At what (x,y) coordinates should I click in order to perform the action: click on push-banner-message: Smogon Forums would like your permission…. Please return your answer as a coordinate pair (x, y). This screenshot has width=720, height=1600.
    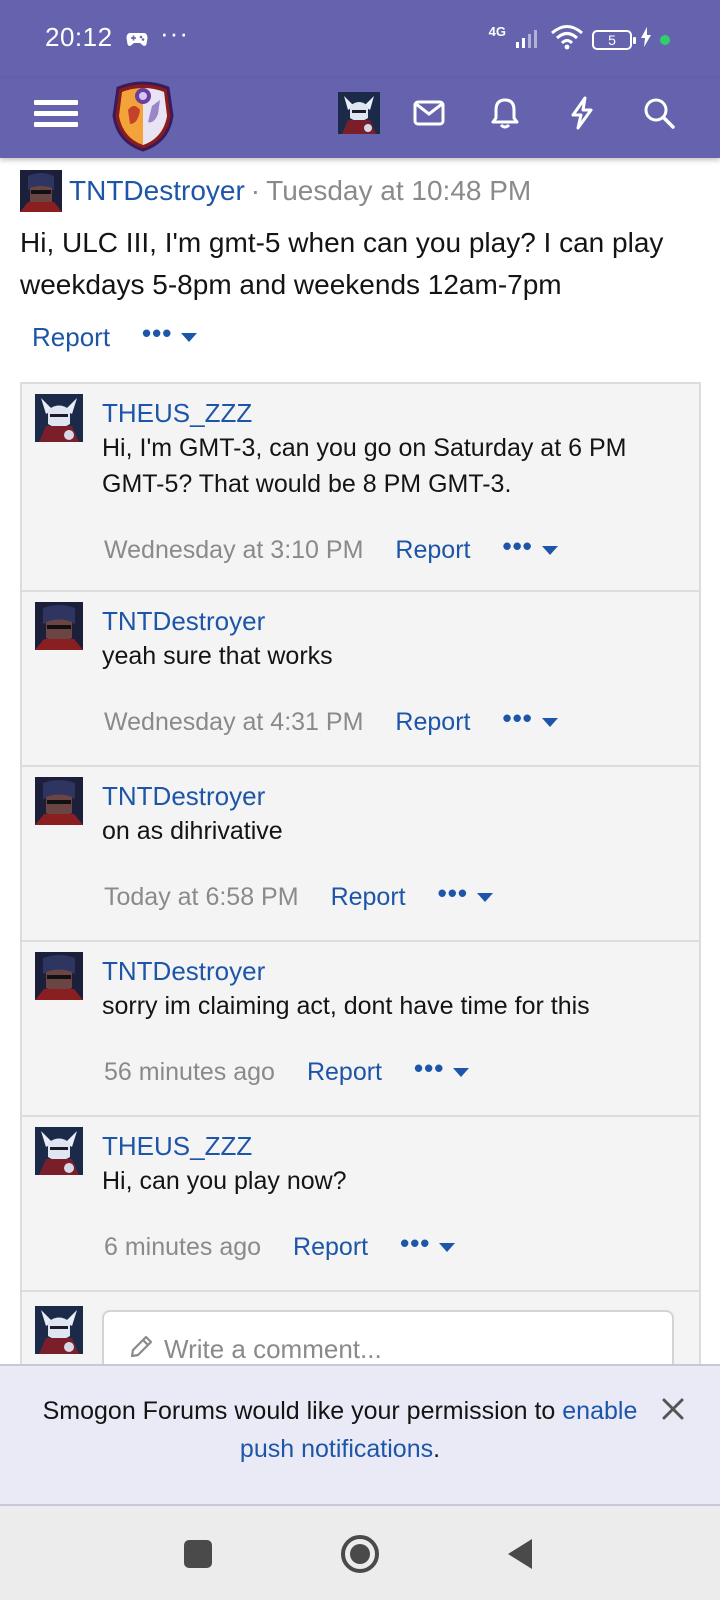
    Looking at the image, I should click on (340, 1430).